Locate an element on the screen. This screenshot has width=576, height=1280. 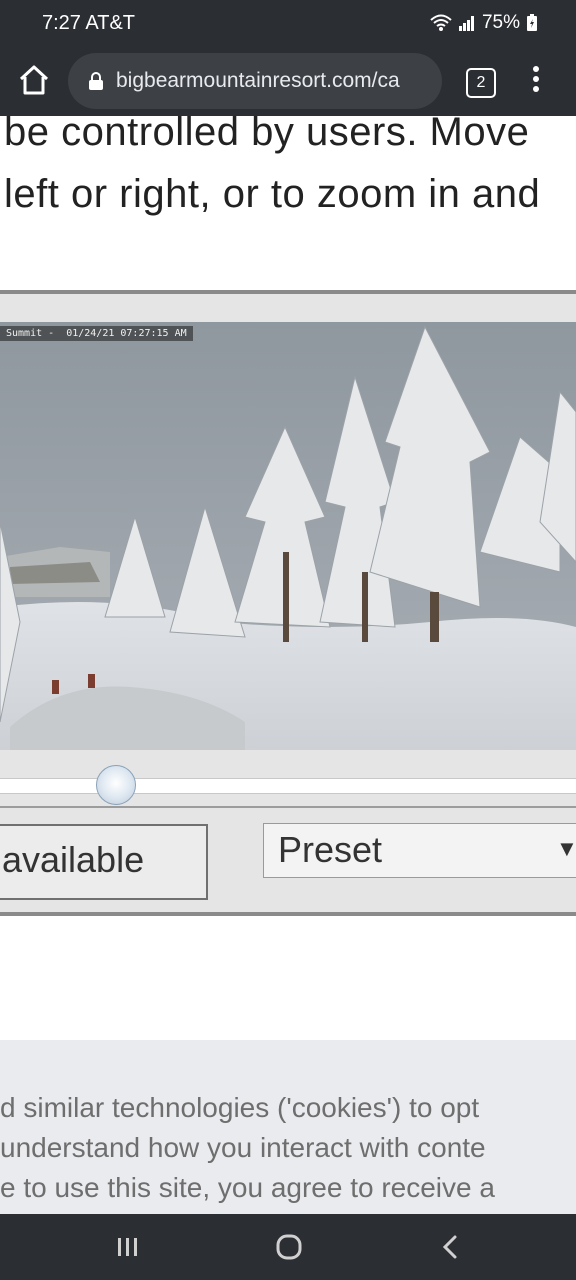
recents-icon is located at coordinates (128, 1247).